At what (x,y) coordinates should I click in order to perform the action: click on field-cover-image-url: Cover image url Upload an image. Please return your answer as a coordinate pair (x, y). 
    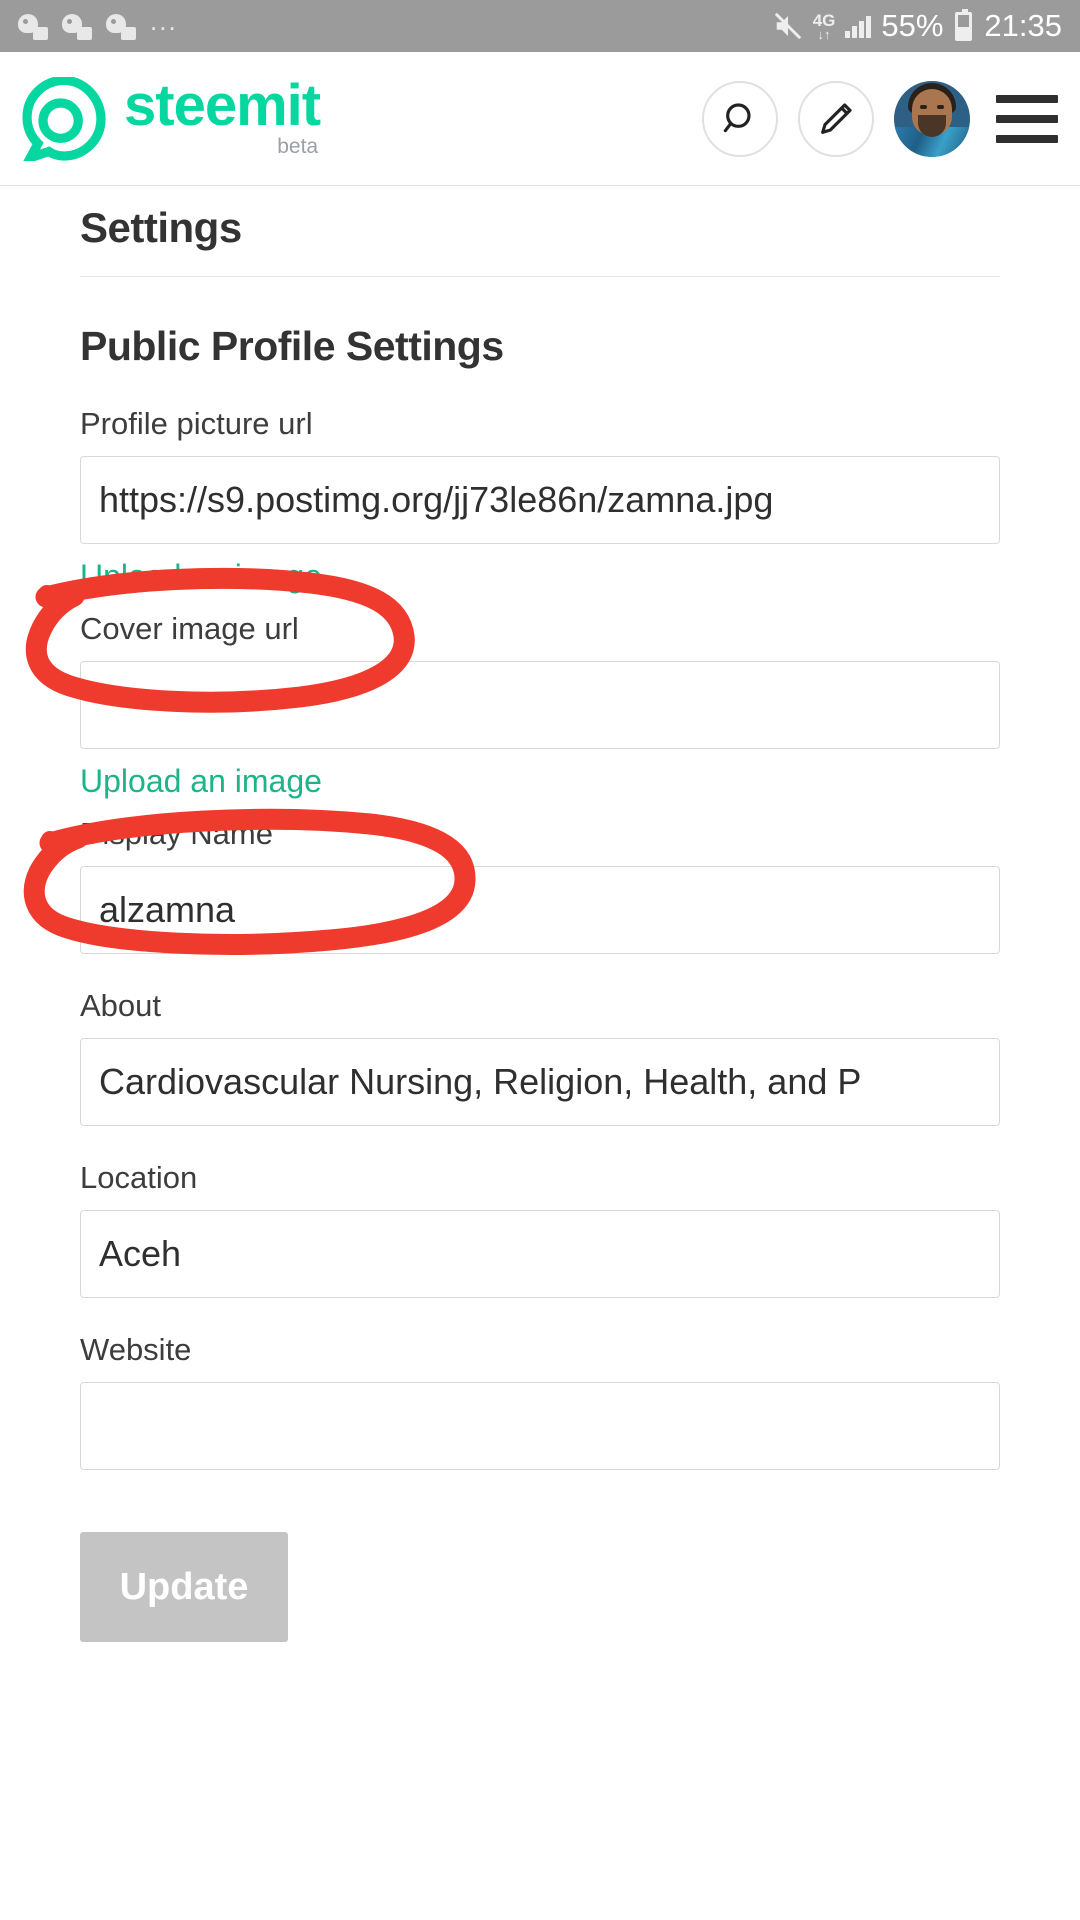
    Looking at the image, I should click on (540, 713).